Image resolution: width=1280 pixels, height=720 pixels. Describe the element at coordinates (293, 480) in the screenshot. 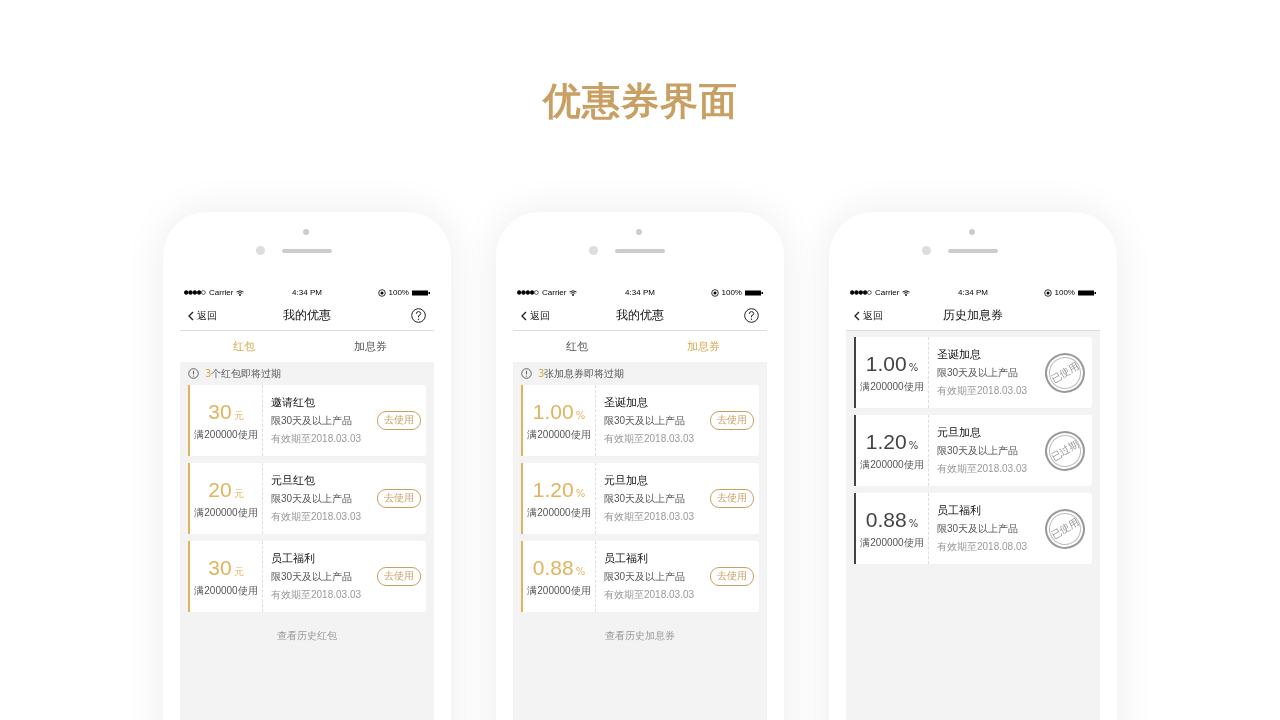

I see `coupon-name: 元旦红包` at that location.